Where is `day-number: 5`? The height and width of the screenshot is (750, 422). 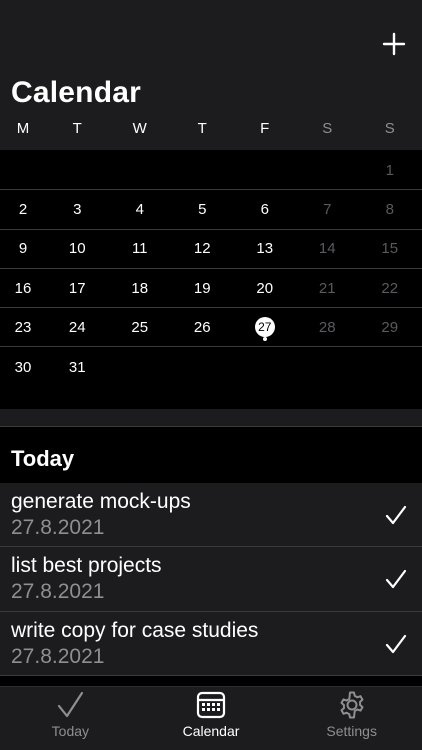
day-number: 5 is located at coordinates (202, 209).